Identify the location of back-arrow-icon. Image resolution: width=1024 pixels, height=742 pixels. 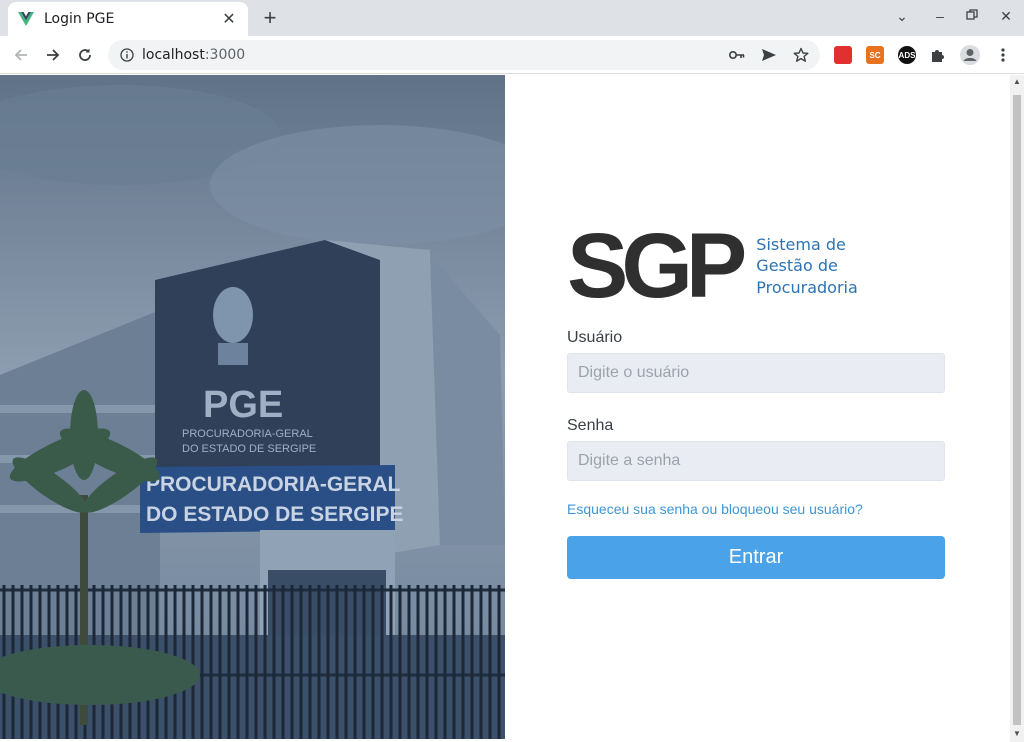
(20, 55).